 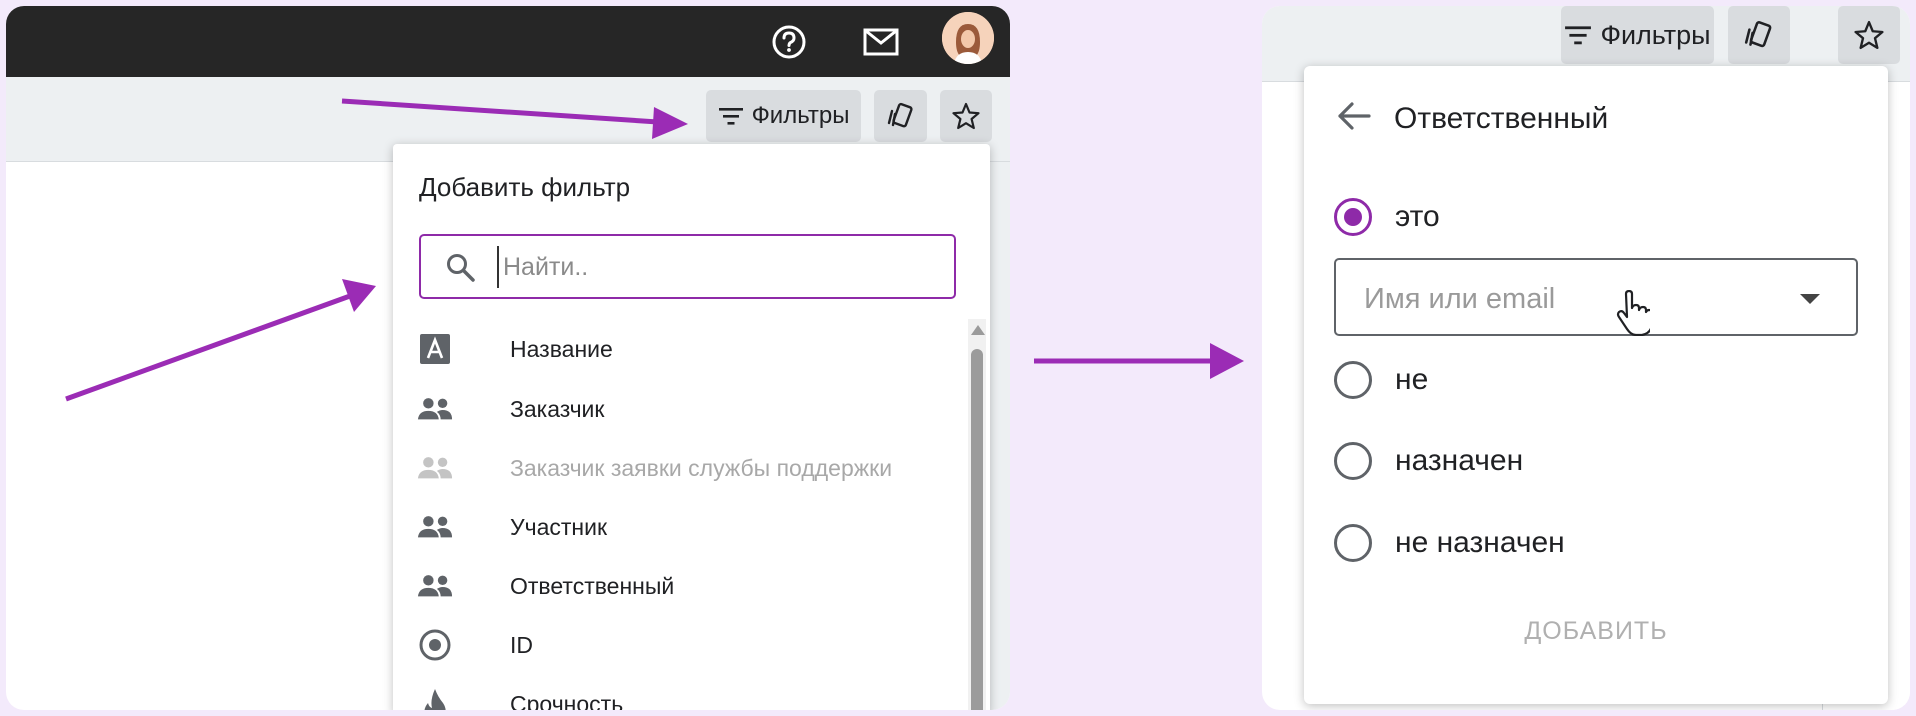 What do you see at coordinates (881, 42) in the screenshot?
I see `mail-icon` at bounding box center [881, 42].